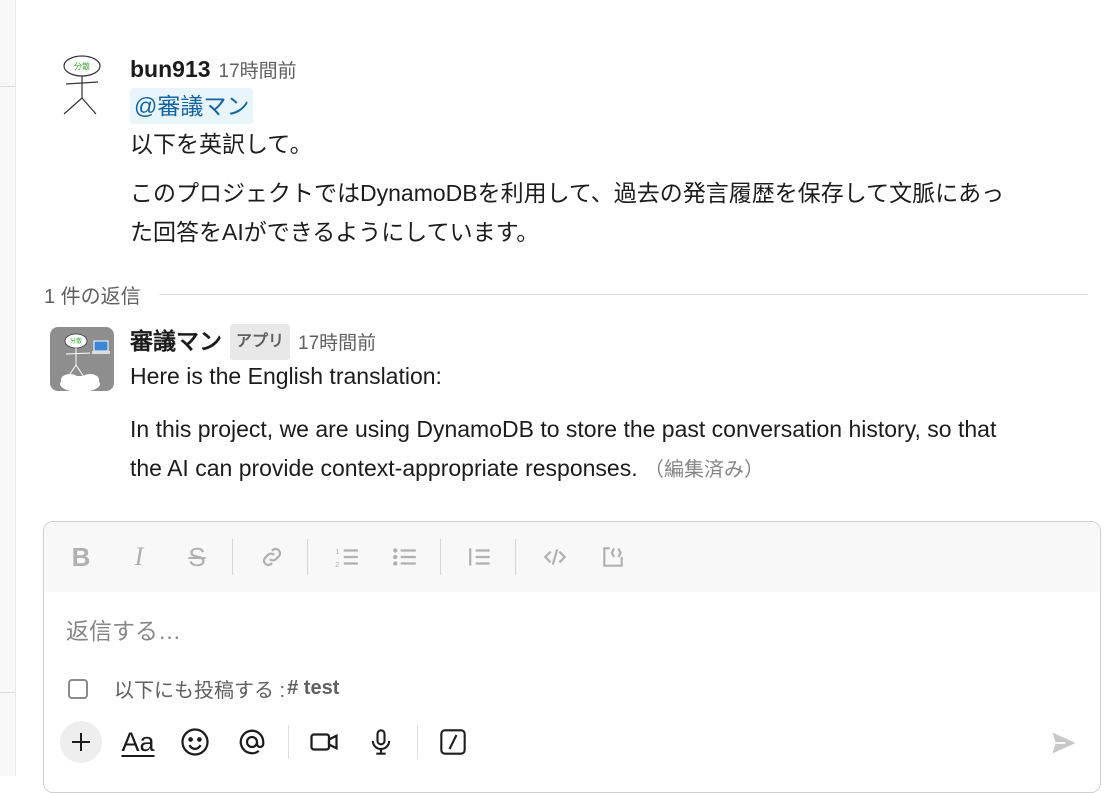  What do you see at coordinates (139, 557) in the screenshot?
I see `italic-icon: I` at bounding box center [139, 557].